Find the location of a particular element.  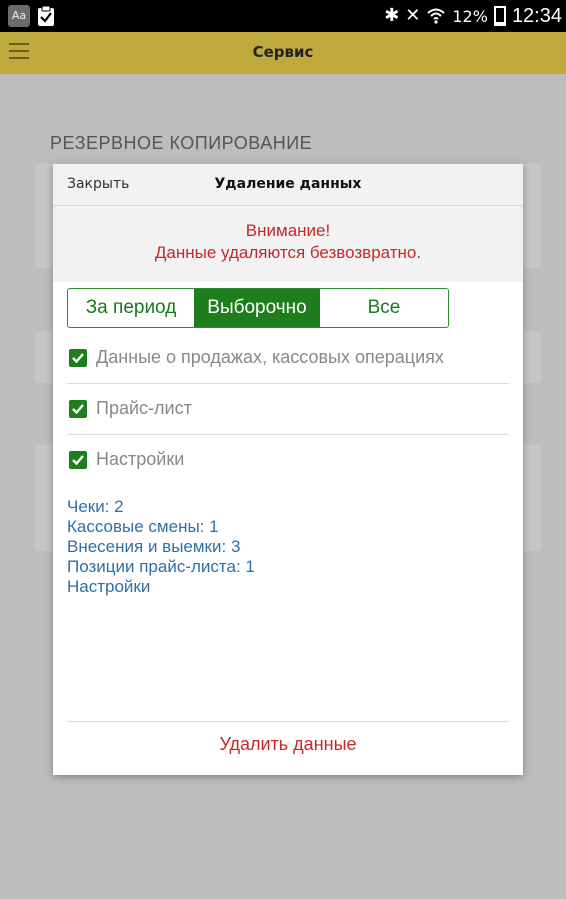

checkbox-sales-data: Данные о продажах, кассовых операциях is located at coordinates (288, 359).